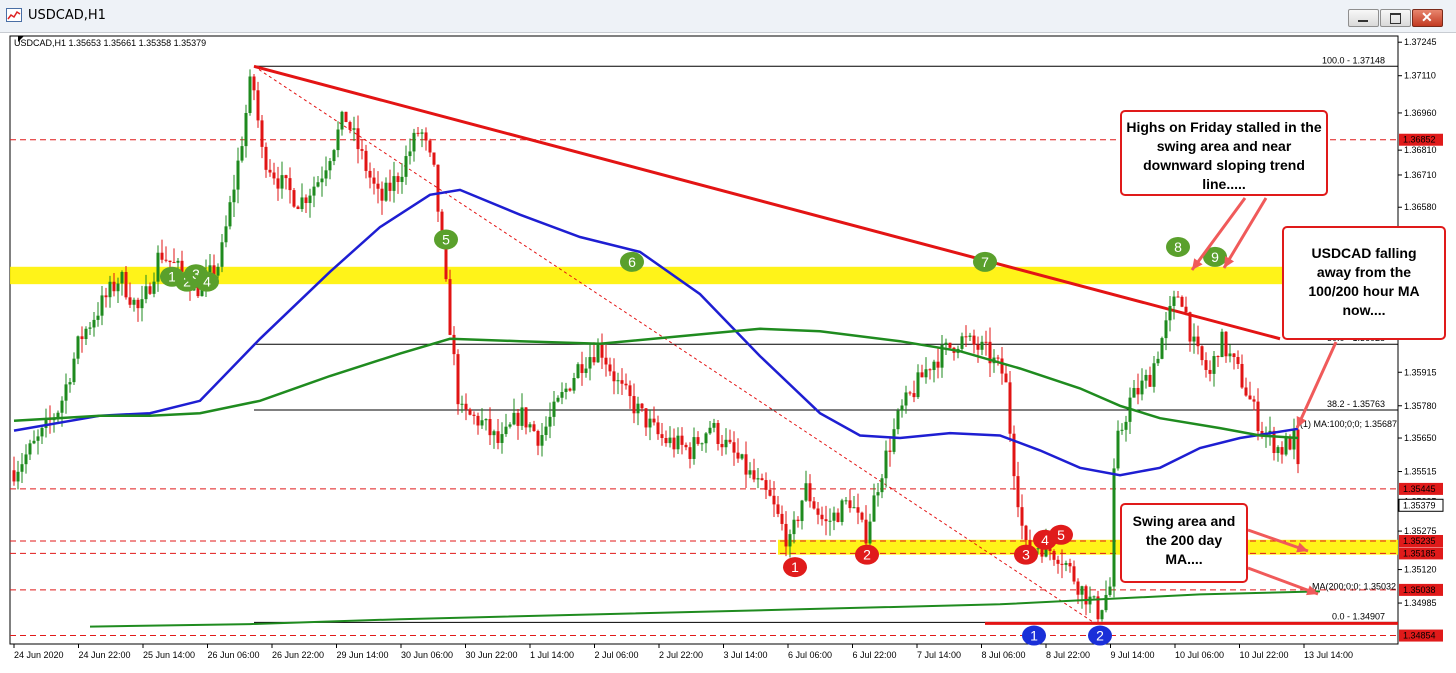  Describe the element at coordinates (1061, 535) in the screenshot. I see `red-marker-label: 5` at that location.